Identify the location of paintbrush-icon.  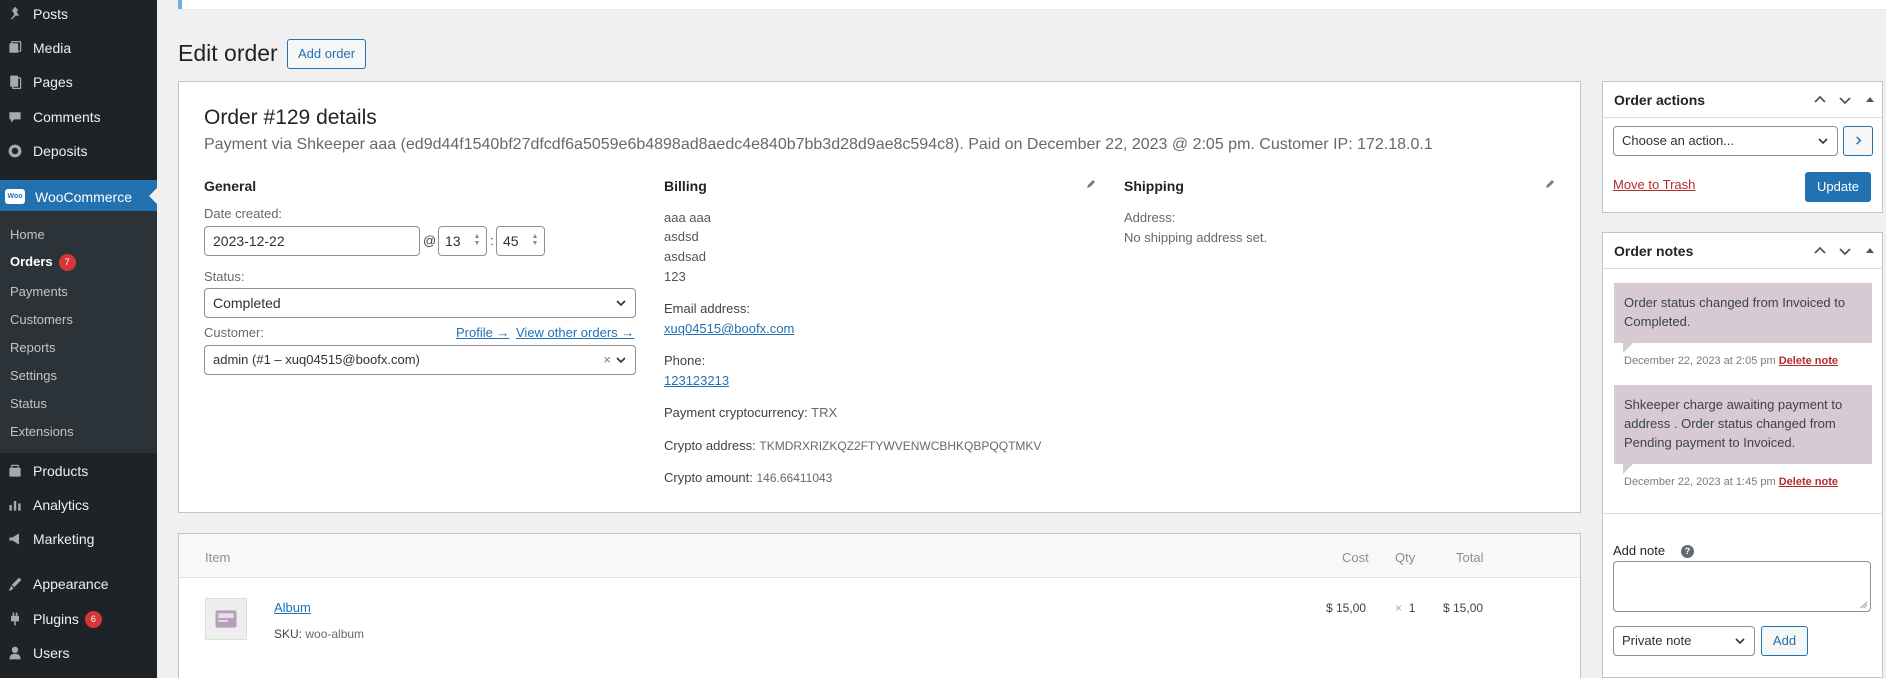
(15, 584).